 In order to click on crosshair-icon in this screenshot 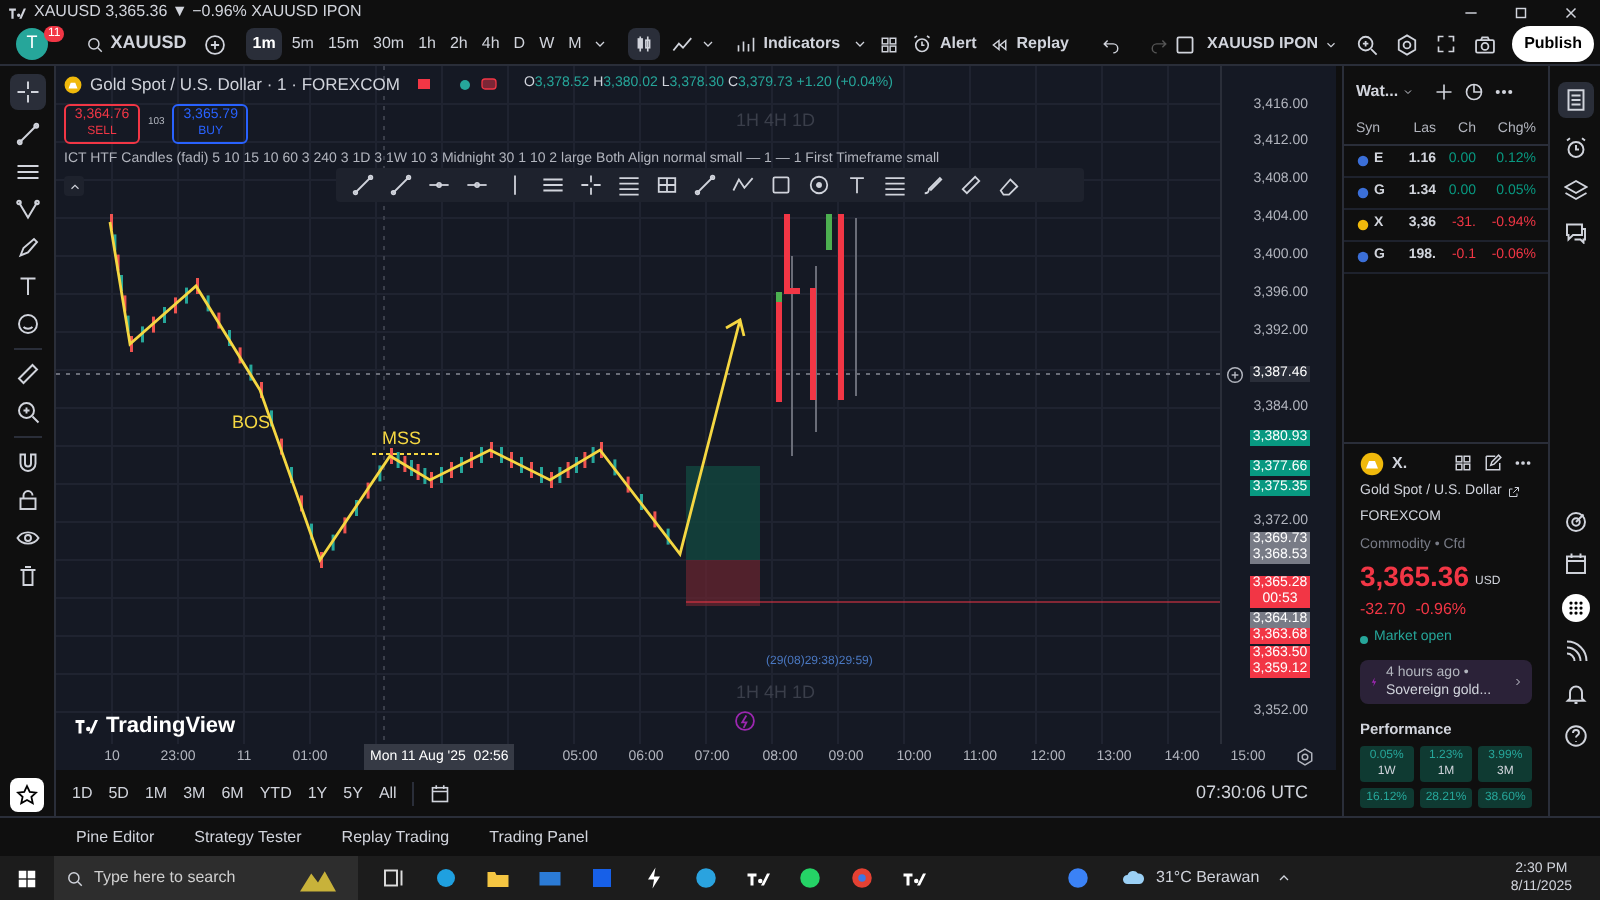, I will do `click(591, 185)`.